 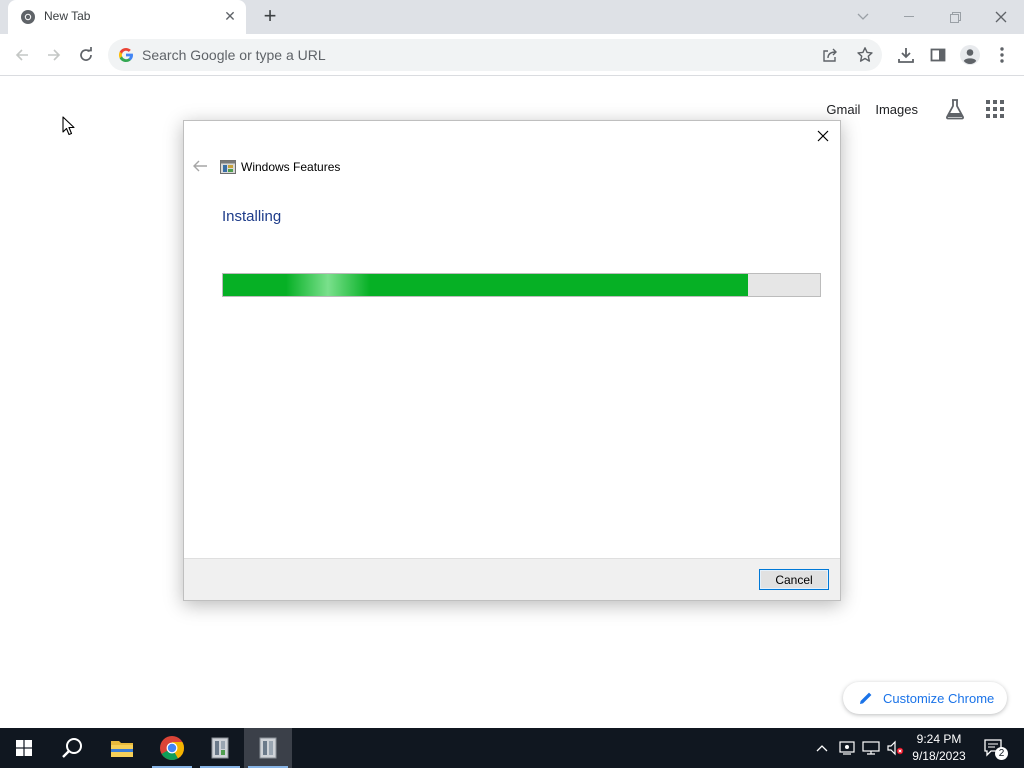 I want to click on tab-search-chevron-icon, so click(x=863, y=17).